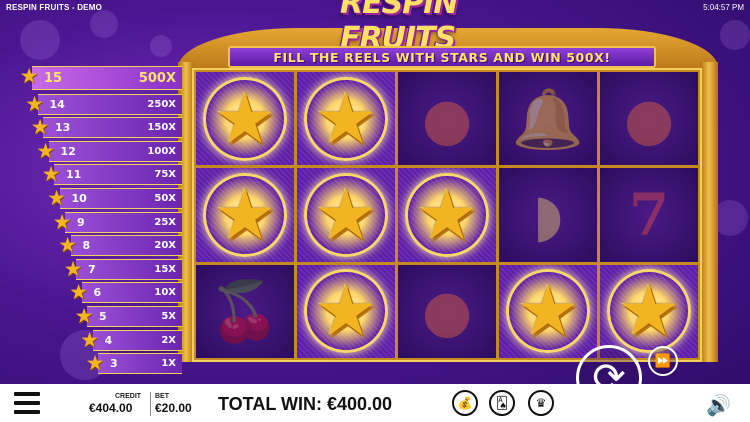 The height and width of the screenshot is (422, 750). Describe the element at coordinates (53, 78) in the screenshot. I see `star-count: 15` at that location.